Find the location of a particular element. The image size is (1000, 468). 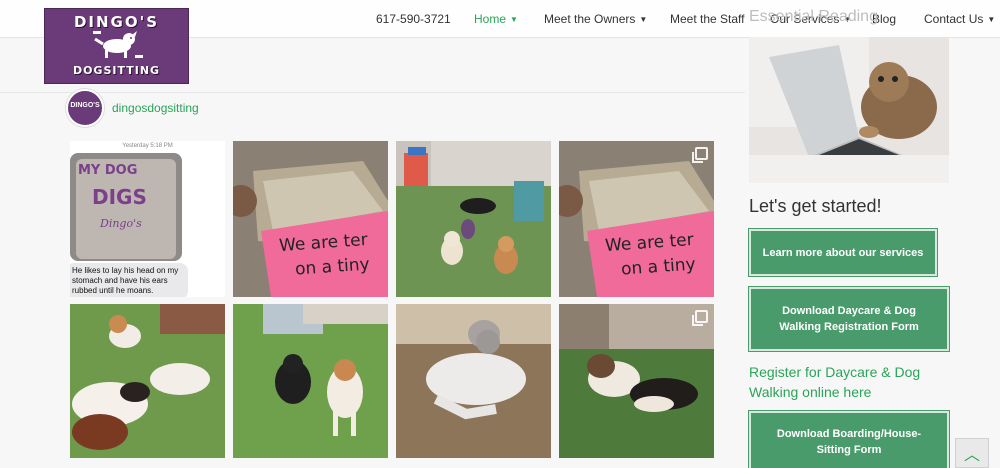

shirt-photo: MY DOG DIGS Dingo's is located at coordinates (126, 207).